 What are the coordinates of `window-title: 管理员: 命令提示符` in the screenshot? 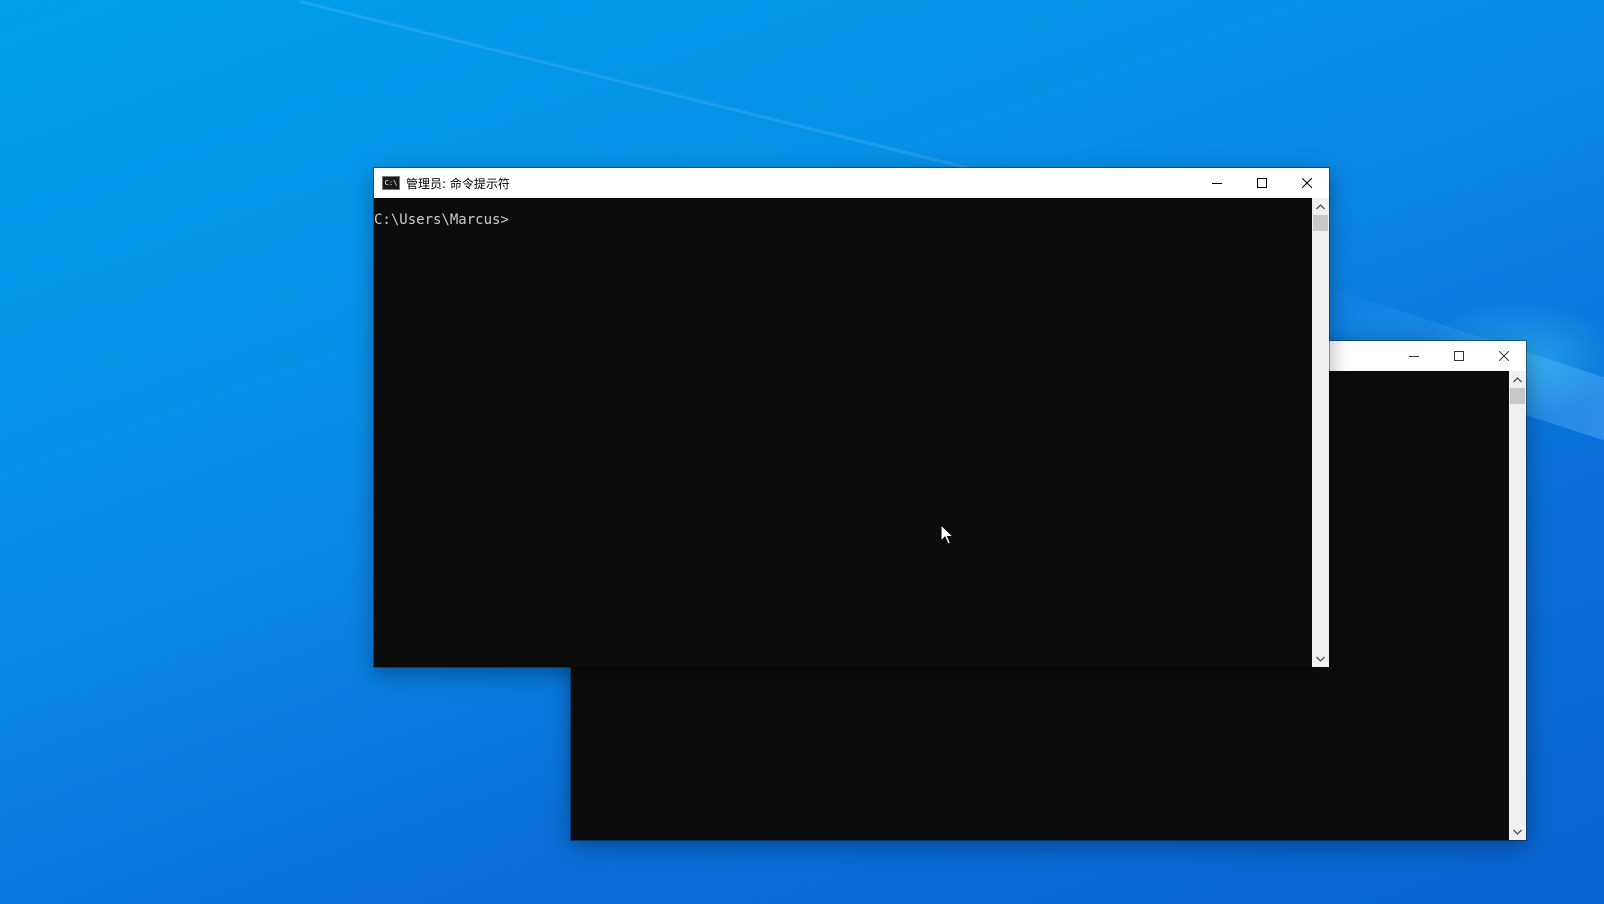 It's located at (458, 183).